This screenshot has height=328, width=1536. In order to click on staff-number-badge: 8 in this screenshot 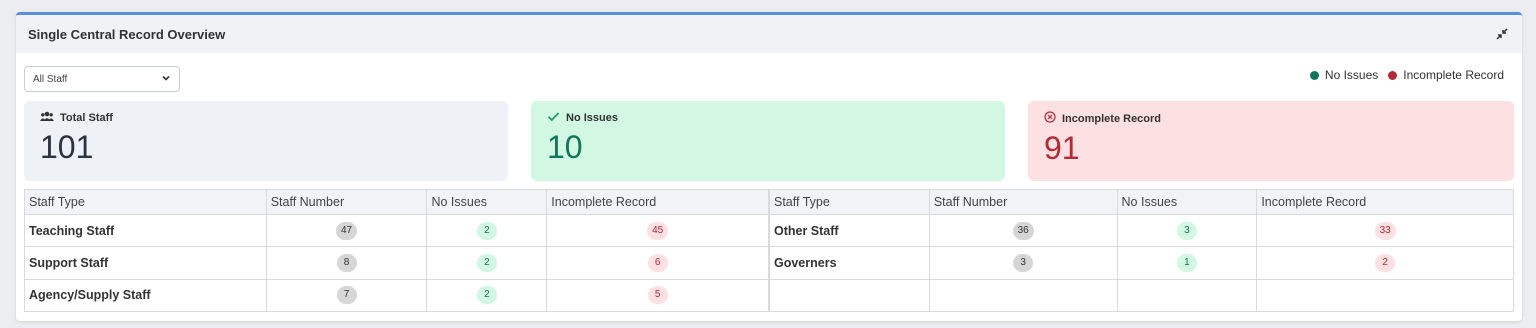, I will do `click(346, 262)`.